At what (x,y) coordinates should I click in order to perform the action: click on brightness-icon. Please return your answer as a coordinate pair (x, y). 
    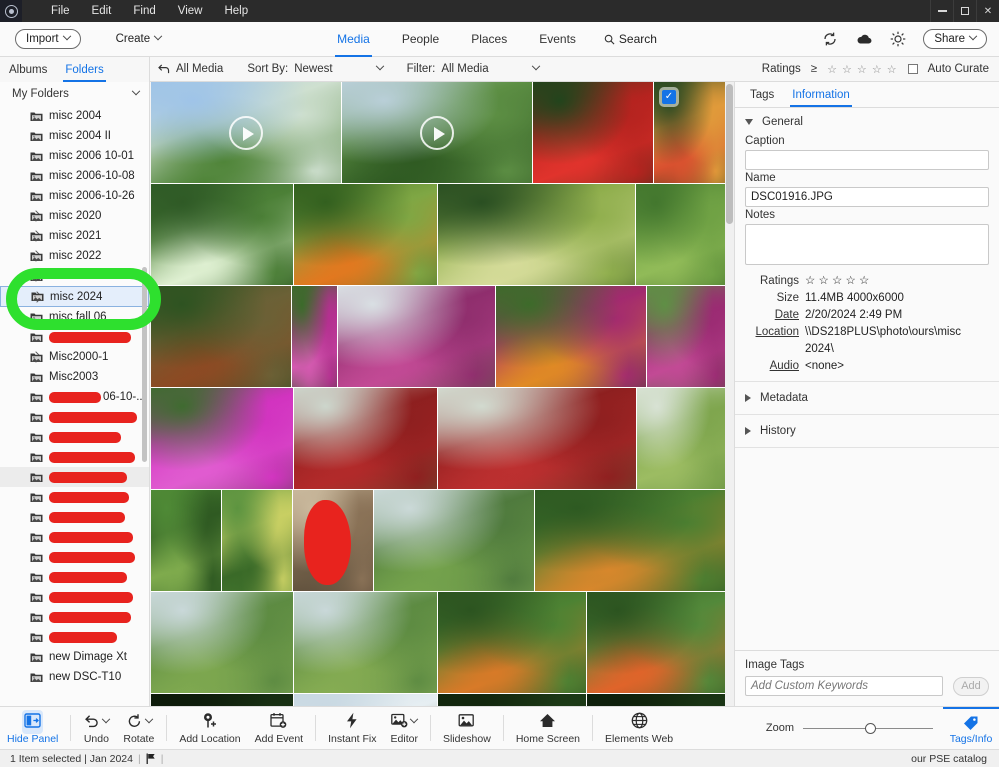
    Looking at the image, I should click on (898, 39).